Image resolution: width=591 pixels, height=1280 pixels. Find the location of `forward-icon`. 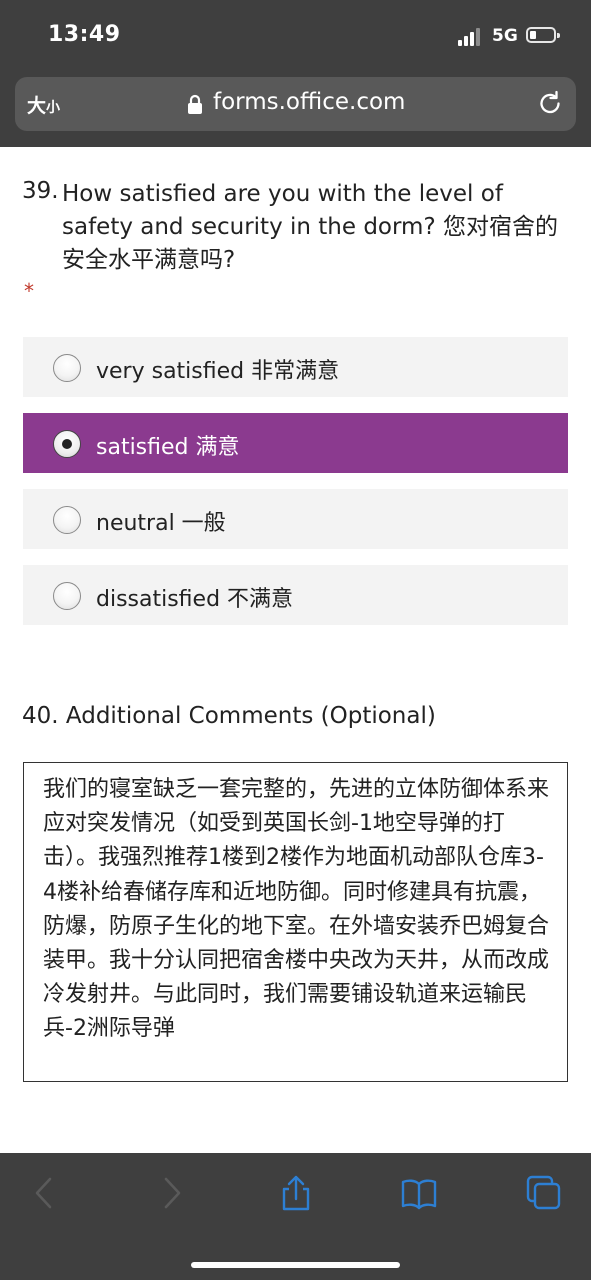

forward-icon is located at coordinates (172, 1193).